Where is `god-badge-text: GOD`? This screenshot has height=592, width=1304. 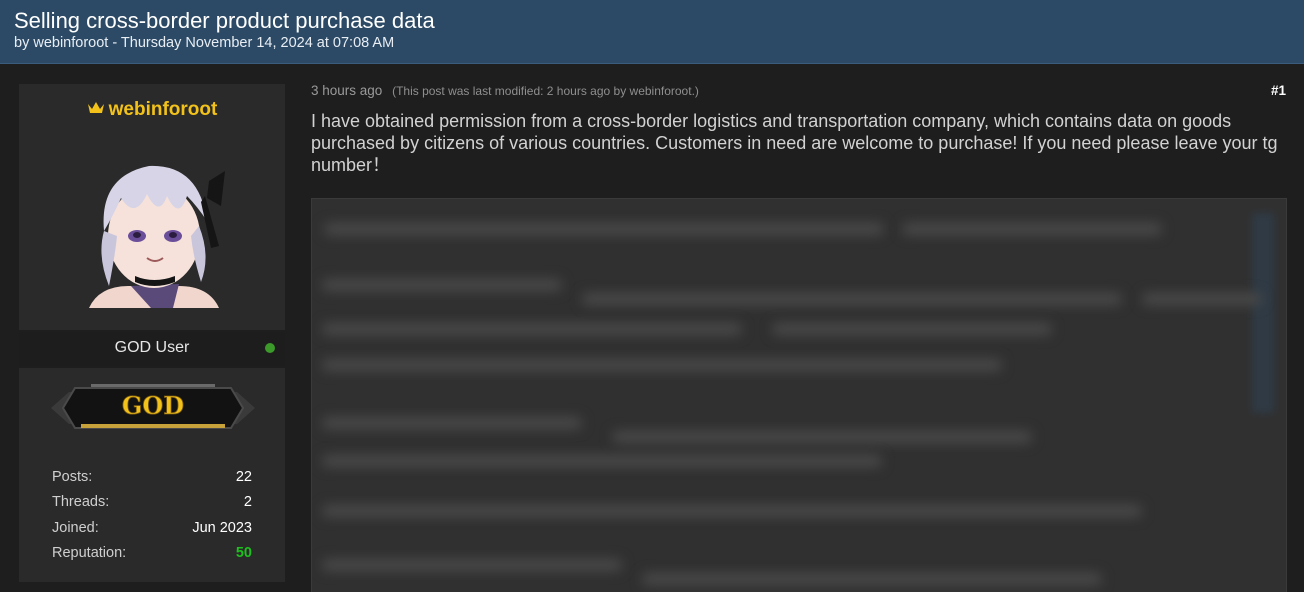 god-badge-text: GOD is located at coordinates (153, 405).